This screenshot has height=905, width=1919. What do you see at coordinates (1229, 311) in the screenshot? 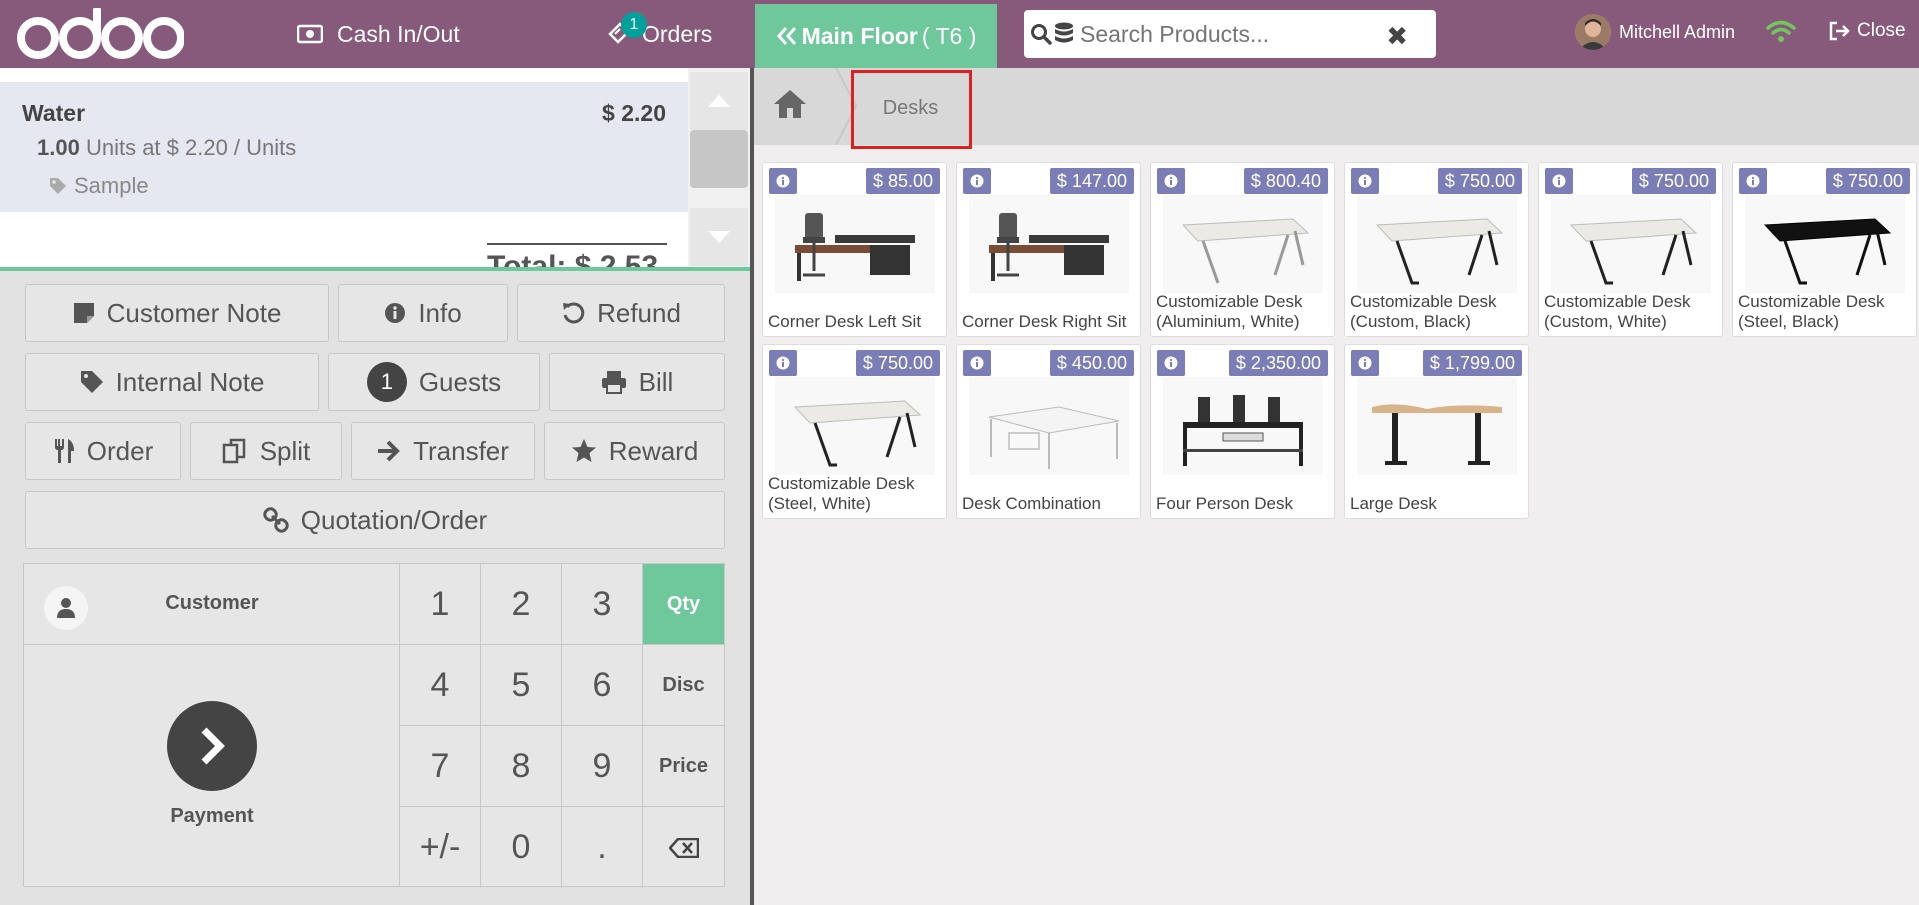
I see `product-name: Customizable Desk (Aluminium, White)` at bounding box center [1229, 311].